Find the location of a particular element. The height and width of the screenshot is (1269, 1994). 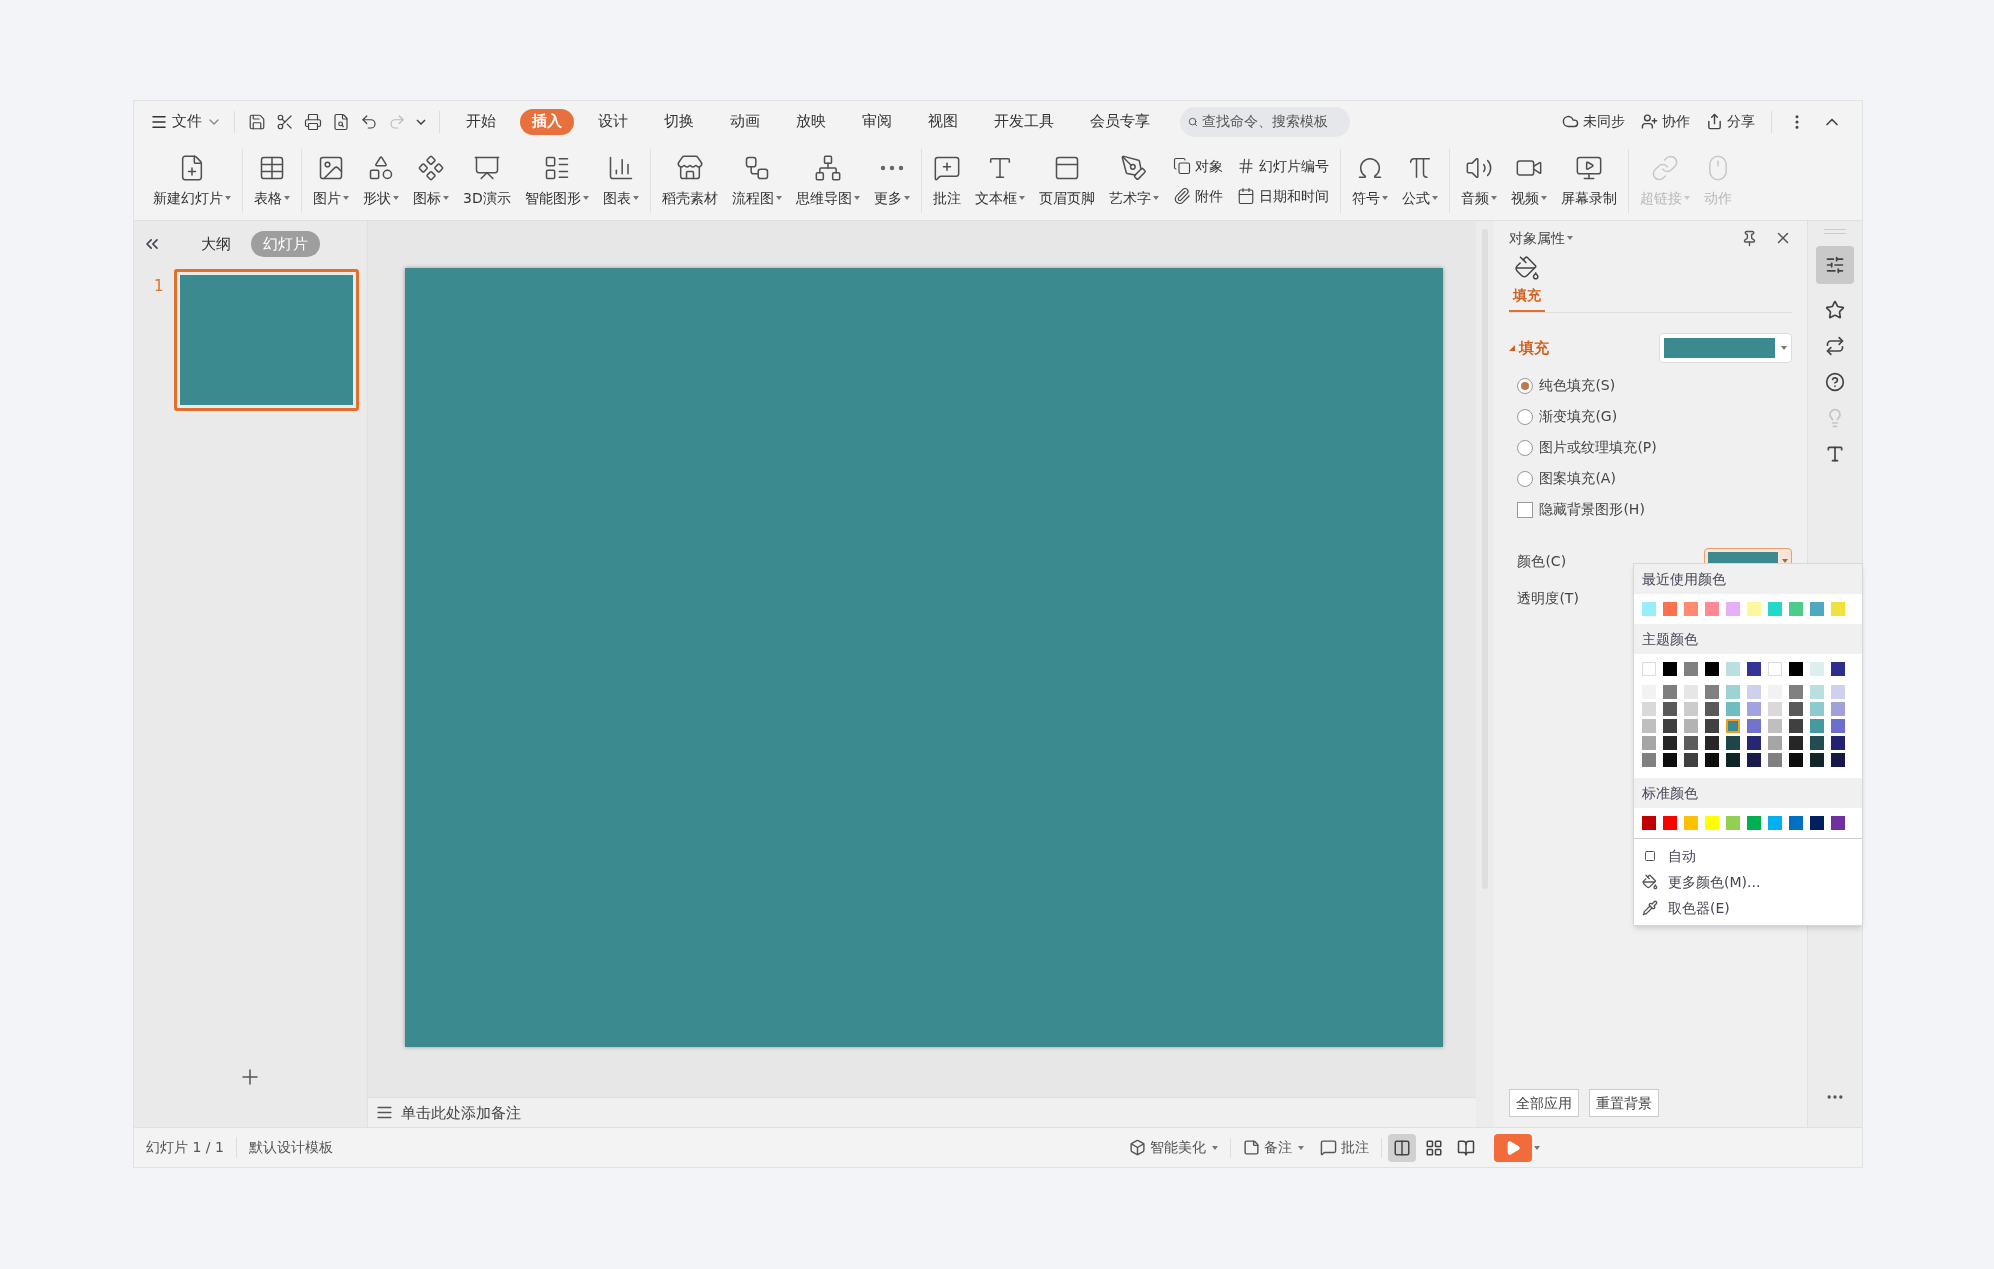

panel-button: 重置背景 is located at coordinates (1624, 1103).